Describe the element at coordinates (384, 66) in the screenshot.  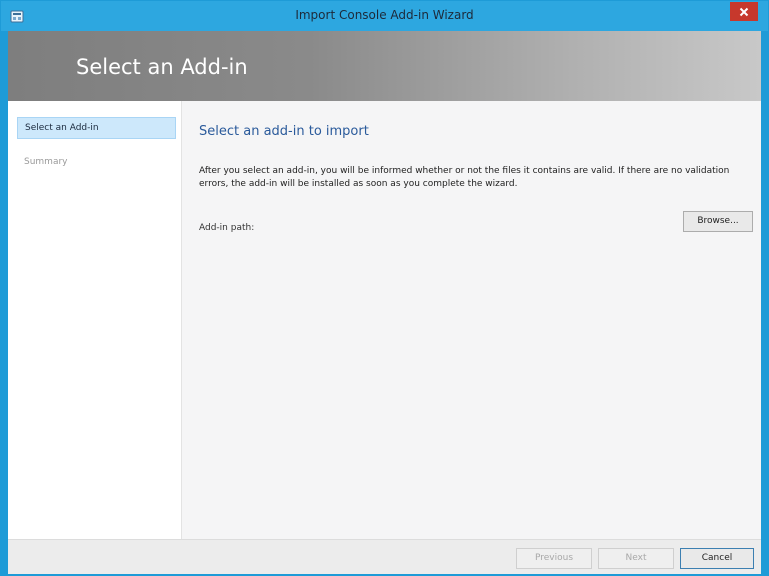
I see `header-banner: Select an Add-in` at that location.